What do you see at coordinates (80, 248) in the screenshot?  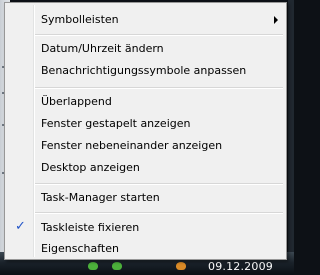 I see `menu-item-label: Eigenschaften` at bounding box center [80, 248].